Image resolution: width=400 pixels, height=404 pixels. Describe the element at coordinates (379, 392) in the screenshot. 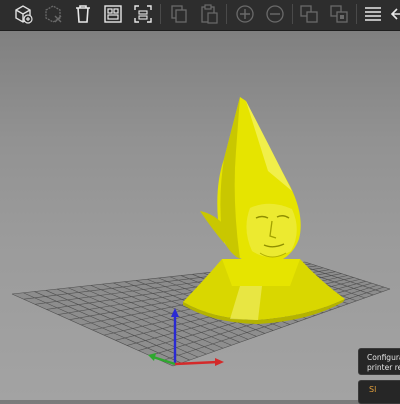

I see `notification-popup-2: Sl` at that location.